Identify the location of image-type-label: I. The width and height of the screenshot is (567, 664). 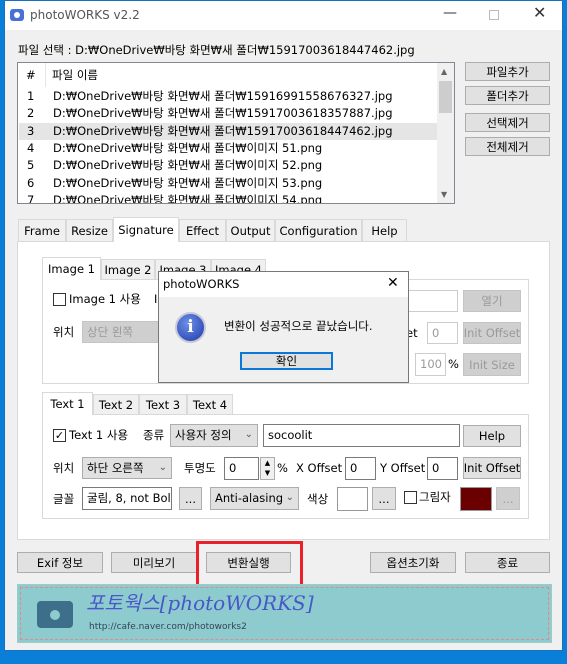
(156, 299).